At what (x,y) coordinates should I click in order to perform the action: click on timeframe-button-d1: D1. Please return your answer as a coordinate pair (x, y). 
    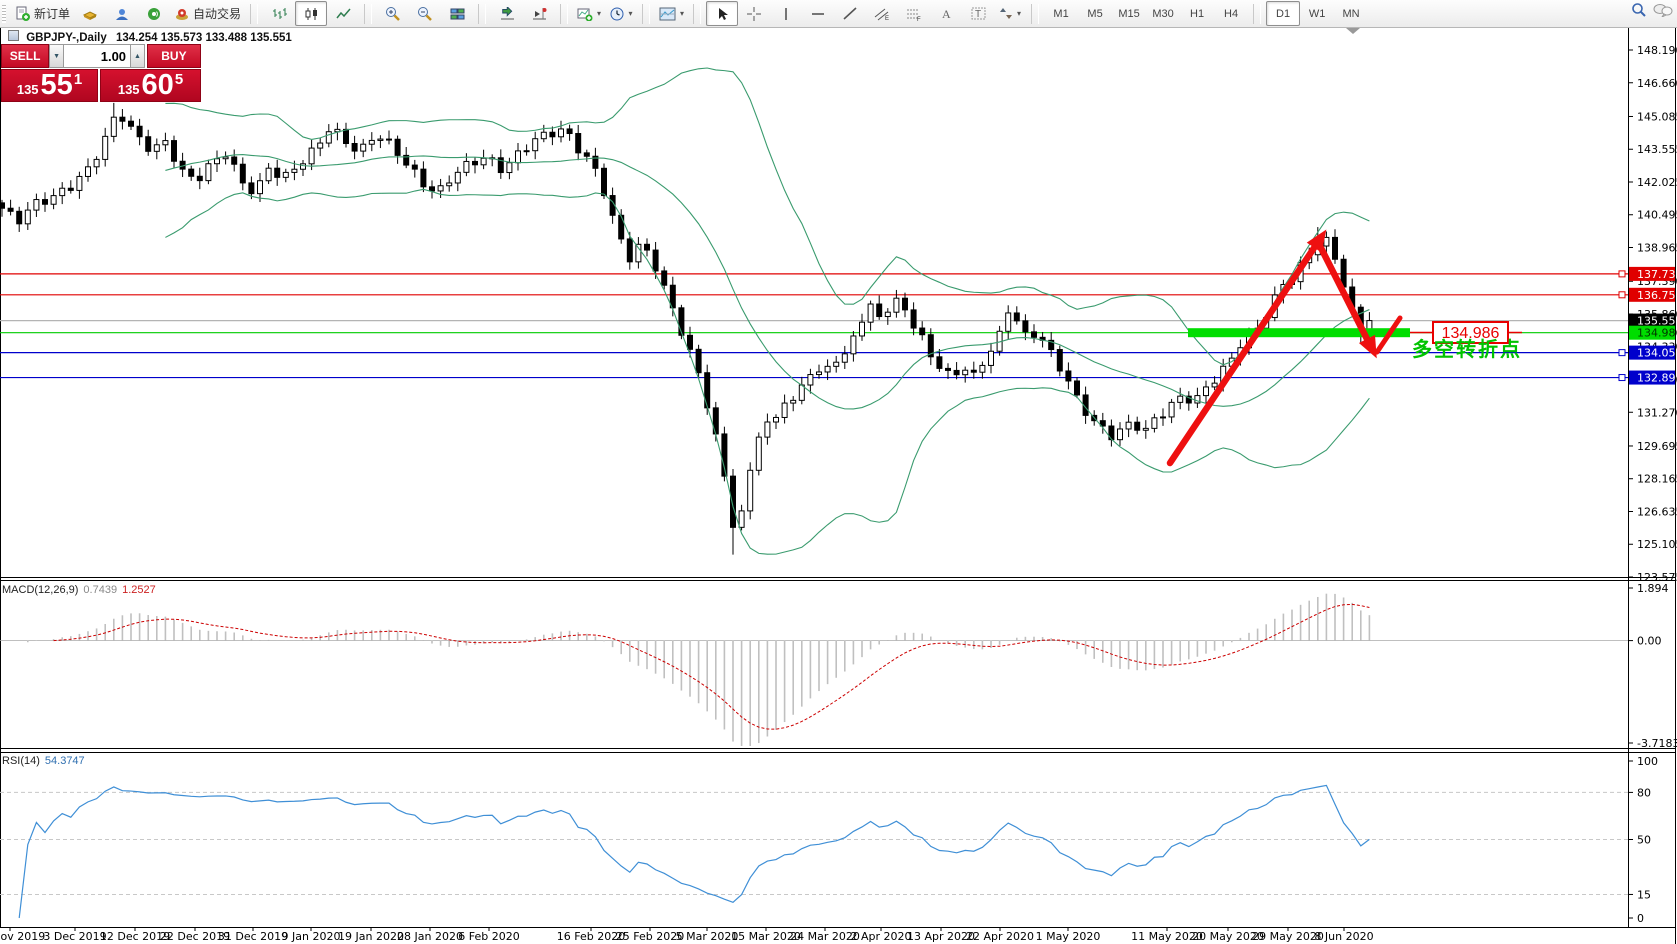
    Looking at the image, I should click on (1283, 13).